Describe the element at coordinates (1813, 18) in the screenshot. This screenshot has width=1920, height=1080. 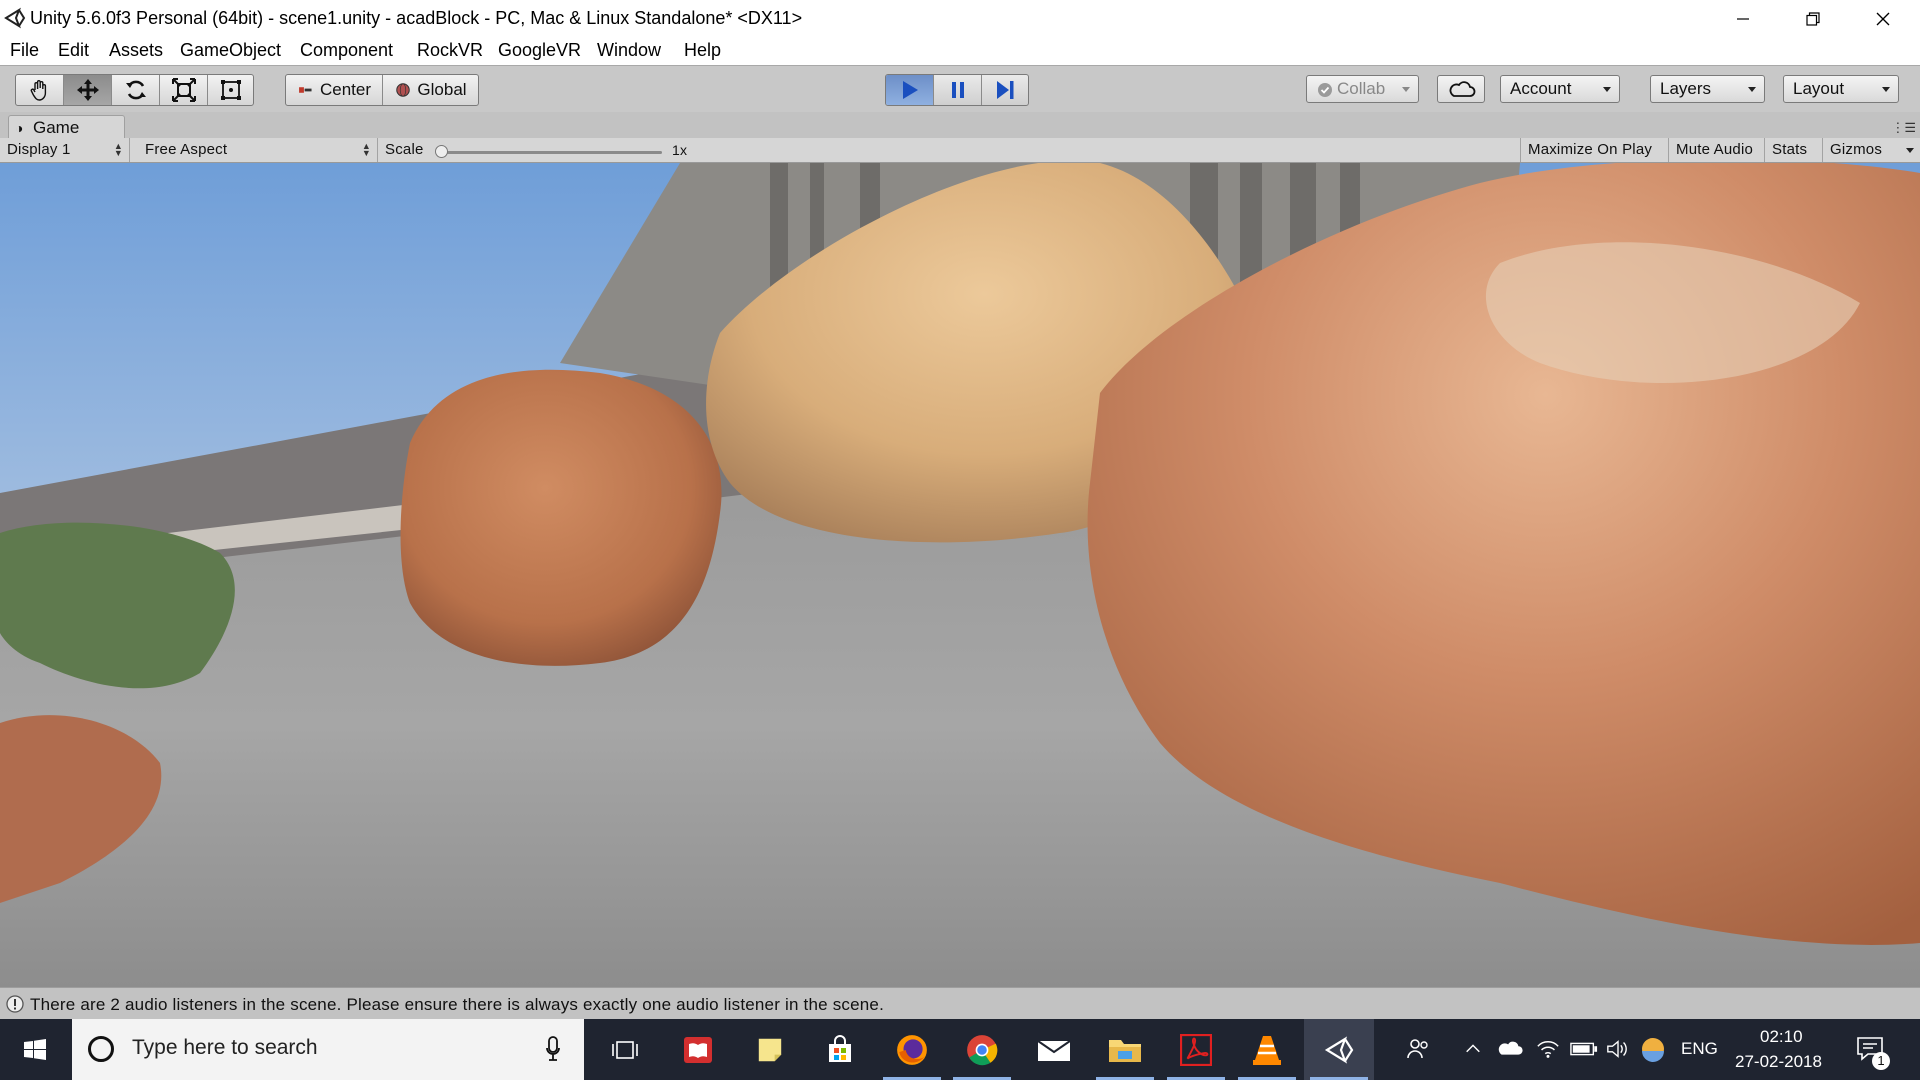
I see `restore-button` at that location.